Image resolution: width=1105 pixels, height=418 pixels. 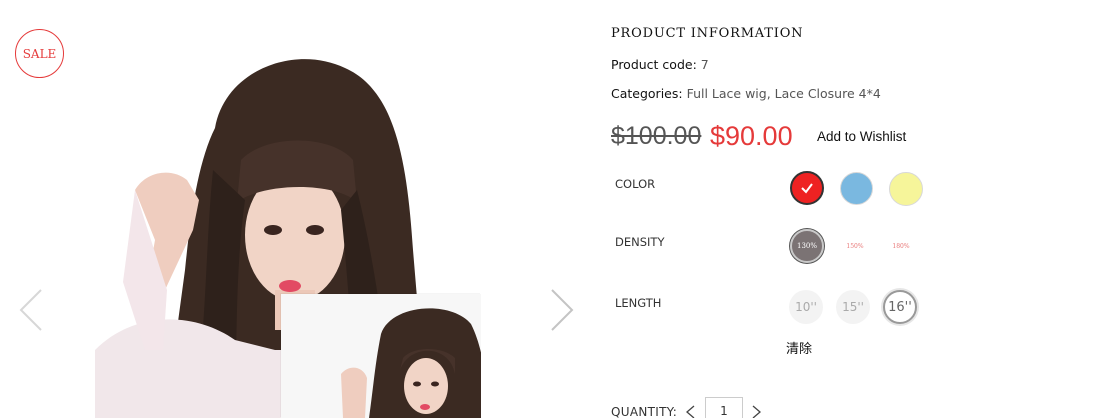 What do you see at coordinates (806, 307) in the screenshot?
I see `length-option-10: 10''` at bounding box center [806, 307].